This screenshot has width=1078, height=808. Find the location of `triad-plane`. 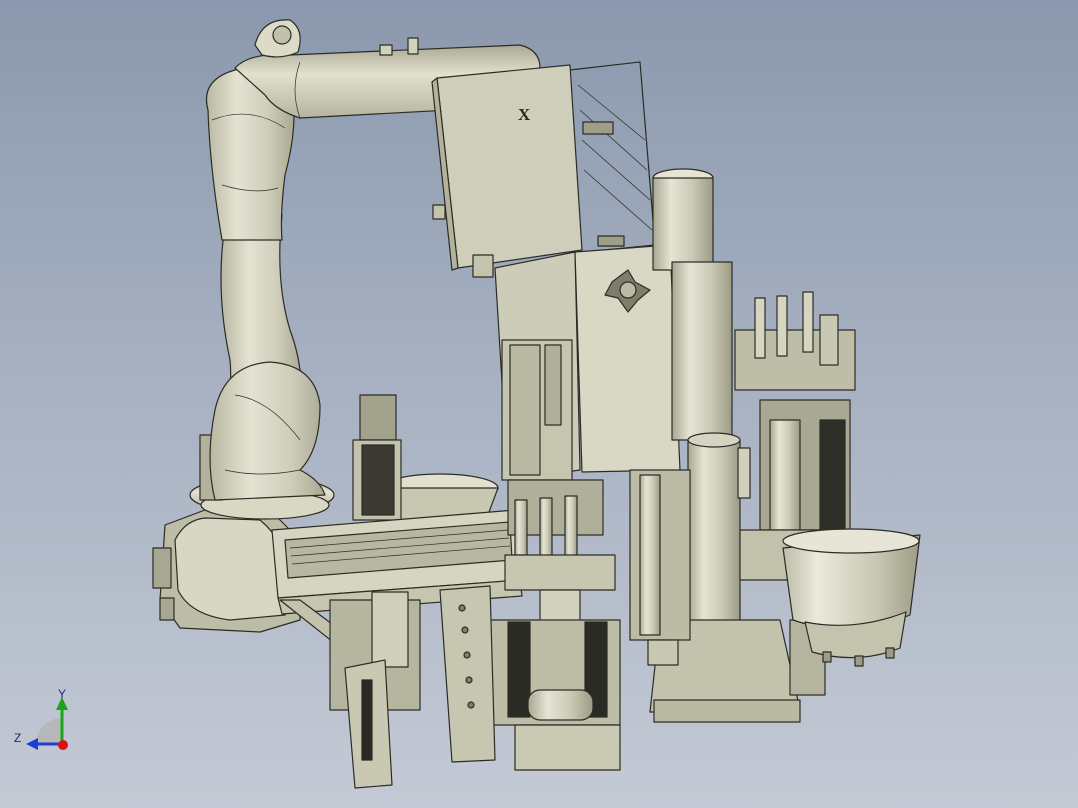

triad-plane is located at coordinates (49, 731).